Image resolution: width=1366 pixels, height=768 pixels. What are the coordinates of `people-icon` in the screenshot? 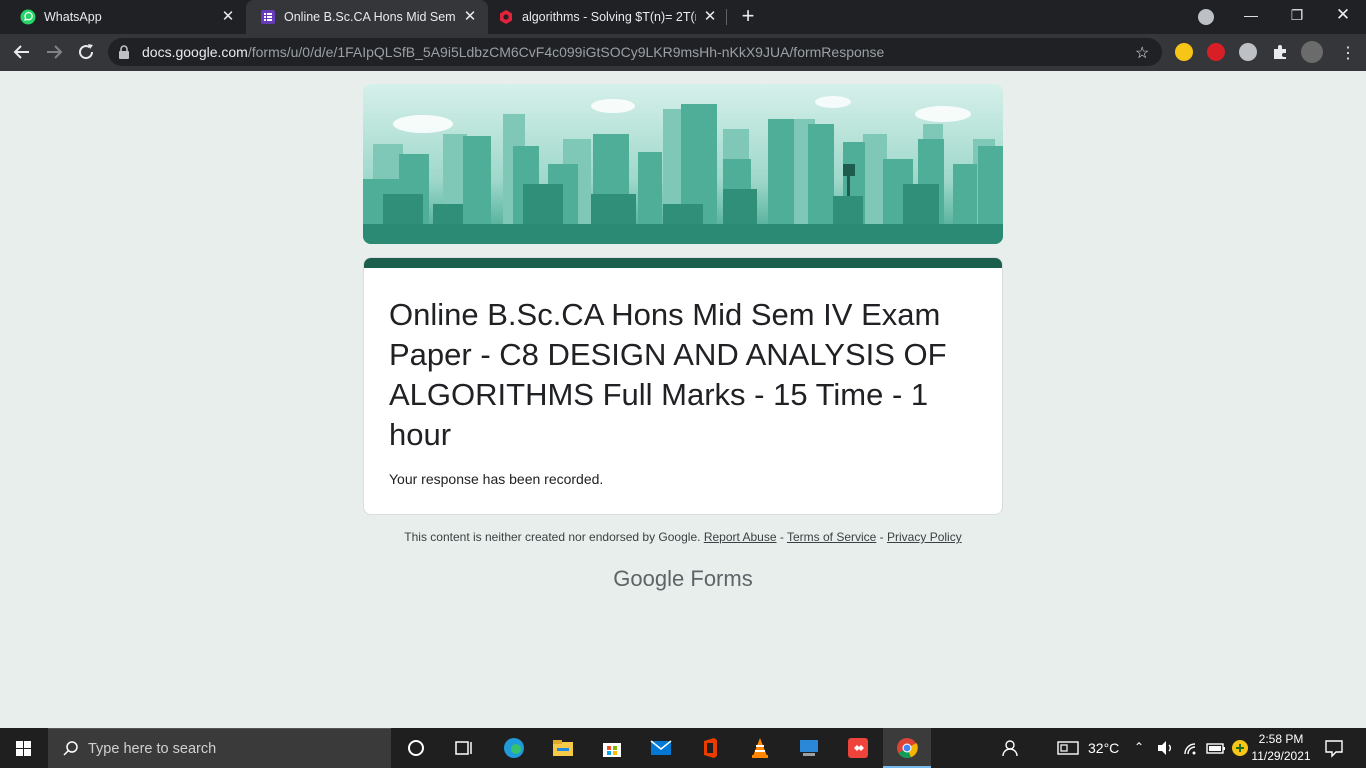 It's located at (1012, 748).